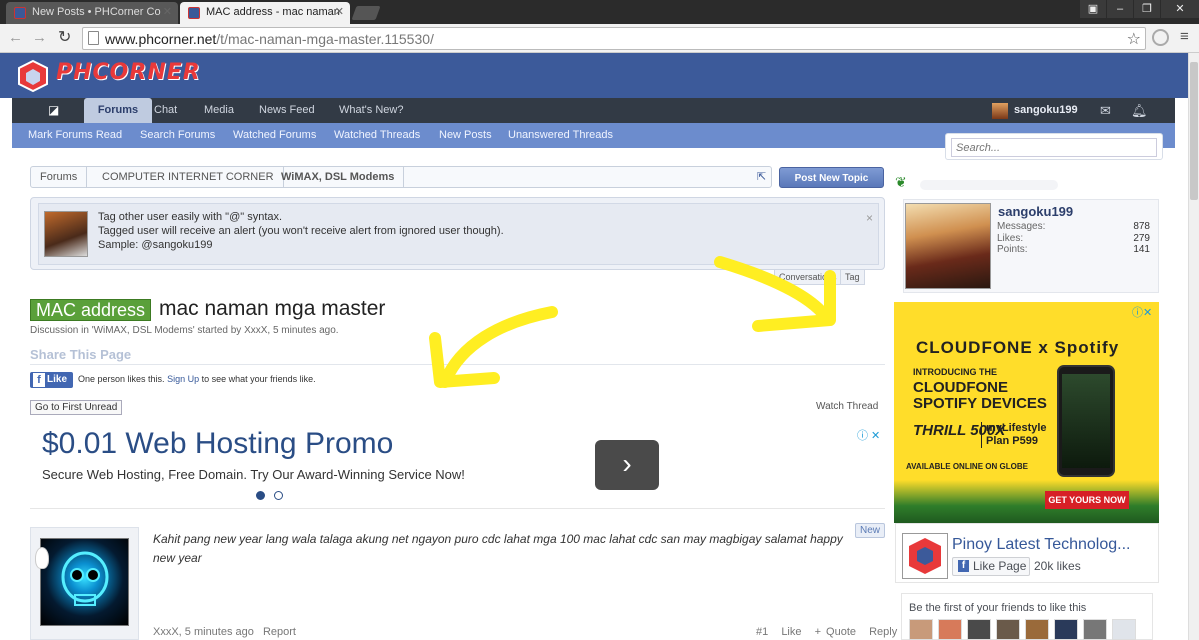 This screenshot has width=1199, height=640. I want to click on post-actions: #1 Like + Quote Reply, so click(826, 632).